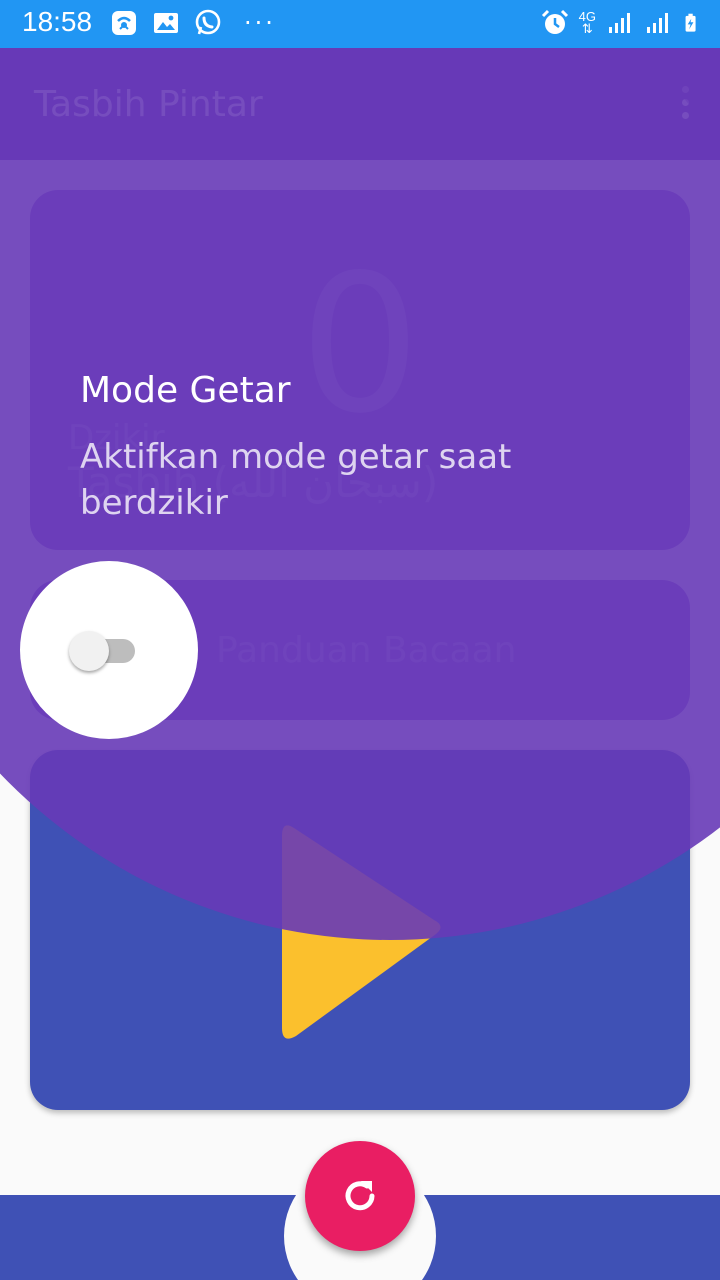 The height and width of the screenshot is (1280, 720). What do you see at coordinates (57, 21) in the screenshot?
I see `status-time: 18:58` at bounding box center [57, 21].